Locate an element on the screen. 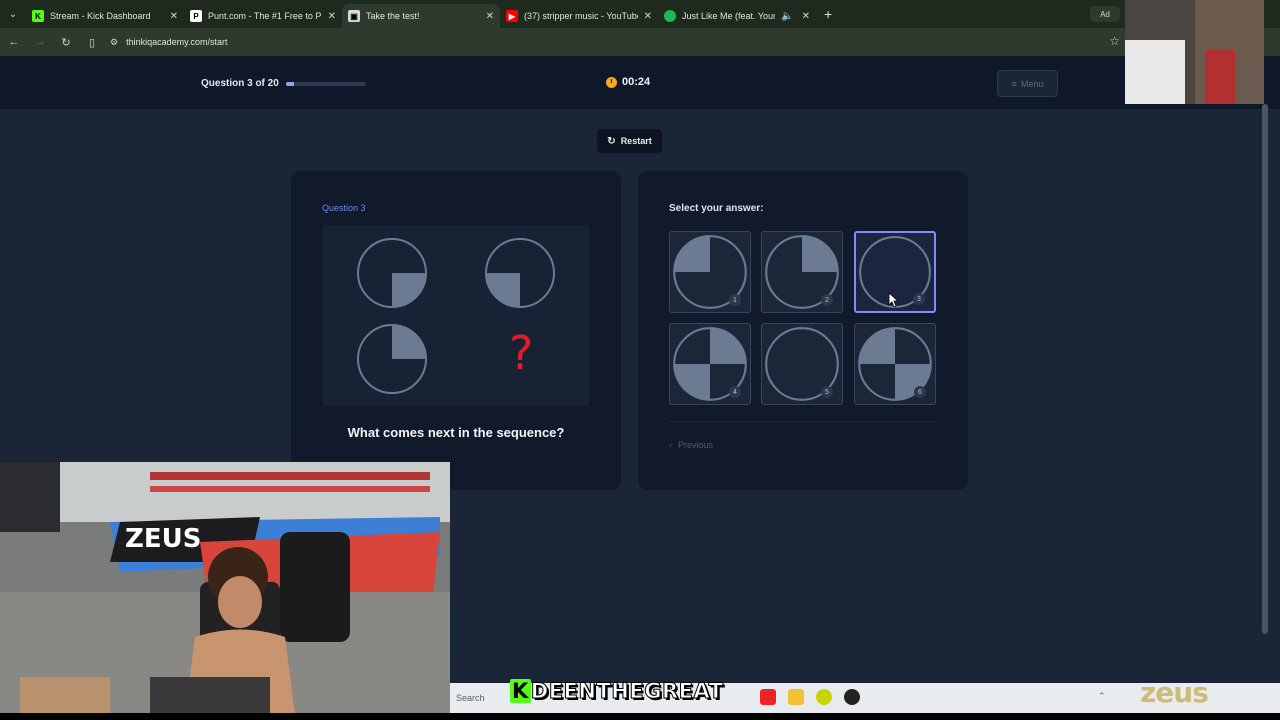 Image resolution: width=1280 pixels, height=720 pixels. tab-title: Take the test! is located at coordinates (393, 16).